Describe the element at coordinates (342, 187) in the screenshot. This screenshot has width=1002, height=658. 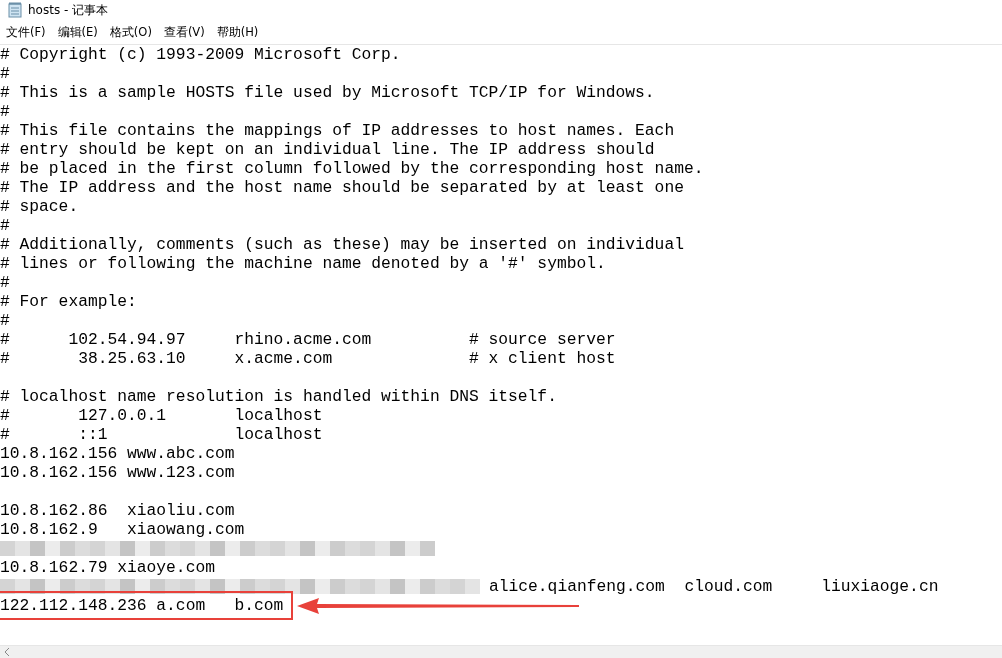
I see `text-line: # The IP address and the host name should be separated by at least one` at that location.